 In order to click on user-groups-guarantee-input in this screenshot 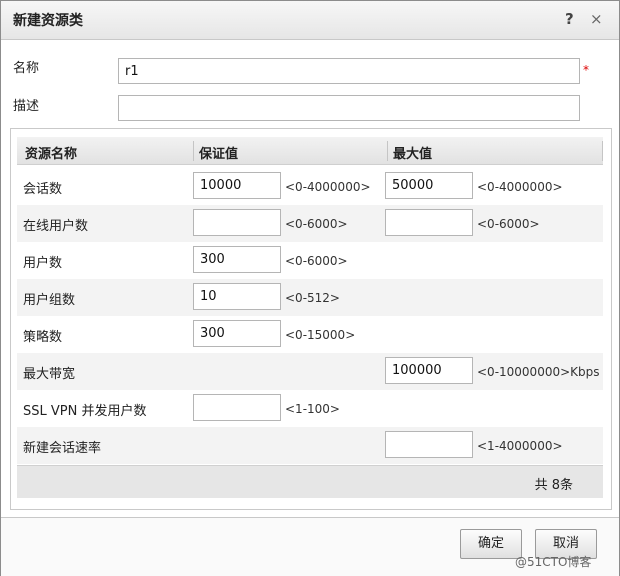, I will do `click(237, 296)`.